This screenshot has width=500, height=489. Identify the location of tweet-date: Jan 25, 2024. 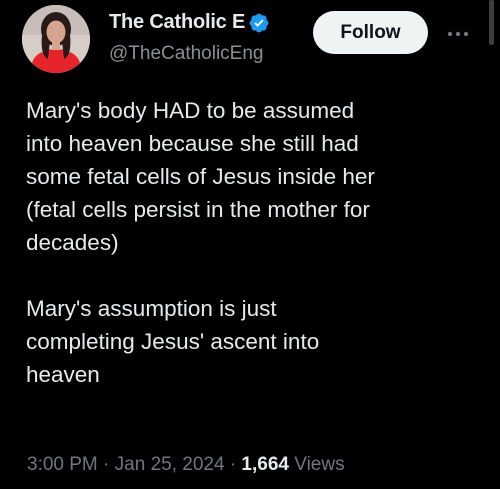
(170, 464).